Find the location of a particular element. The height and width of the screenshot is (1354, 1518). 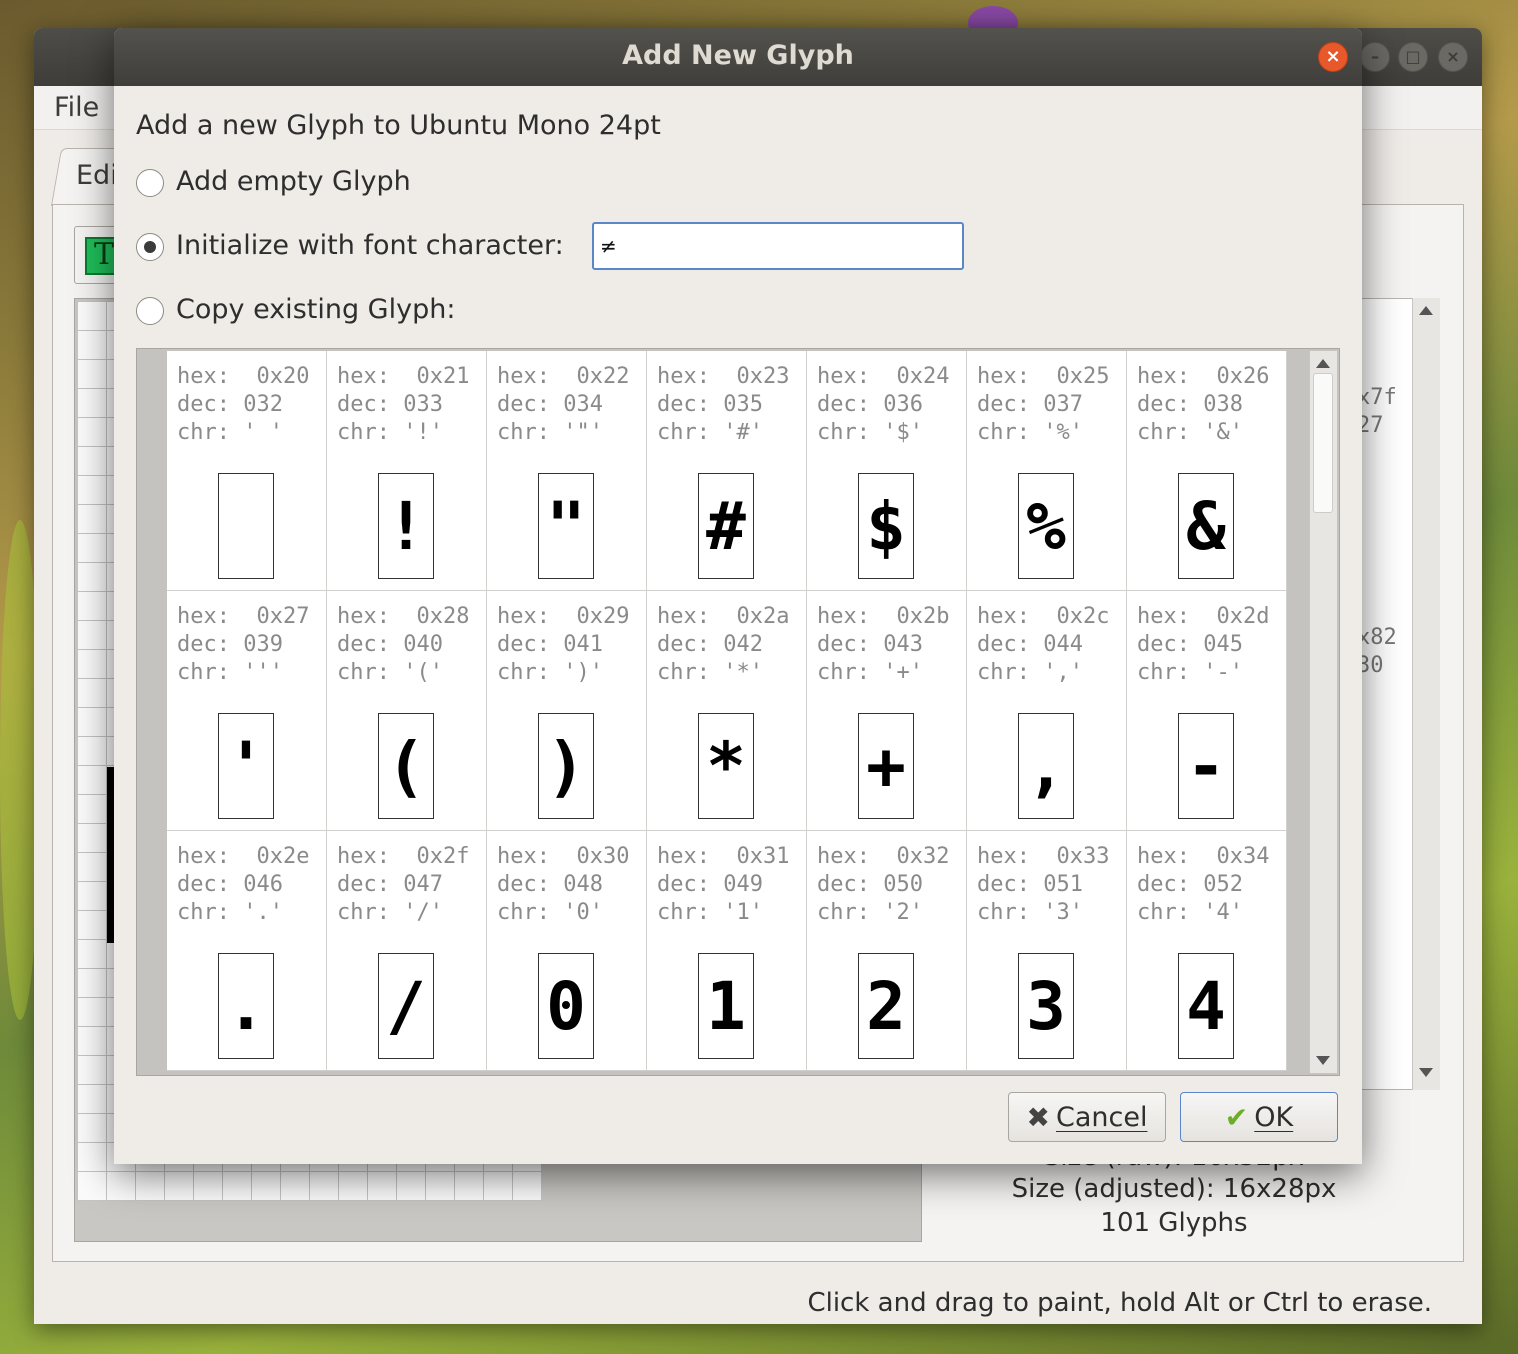

glyph-chr-value: ',' is located at coordinates (1063, 672).